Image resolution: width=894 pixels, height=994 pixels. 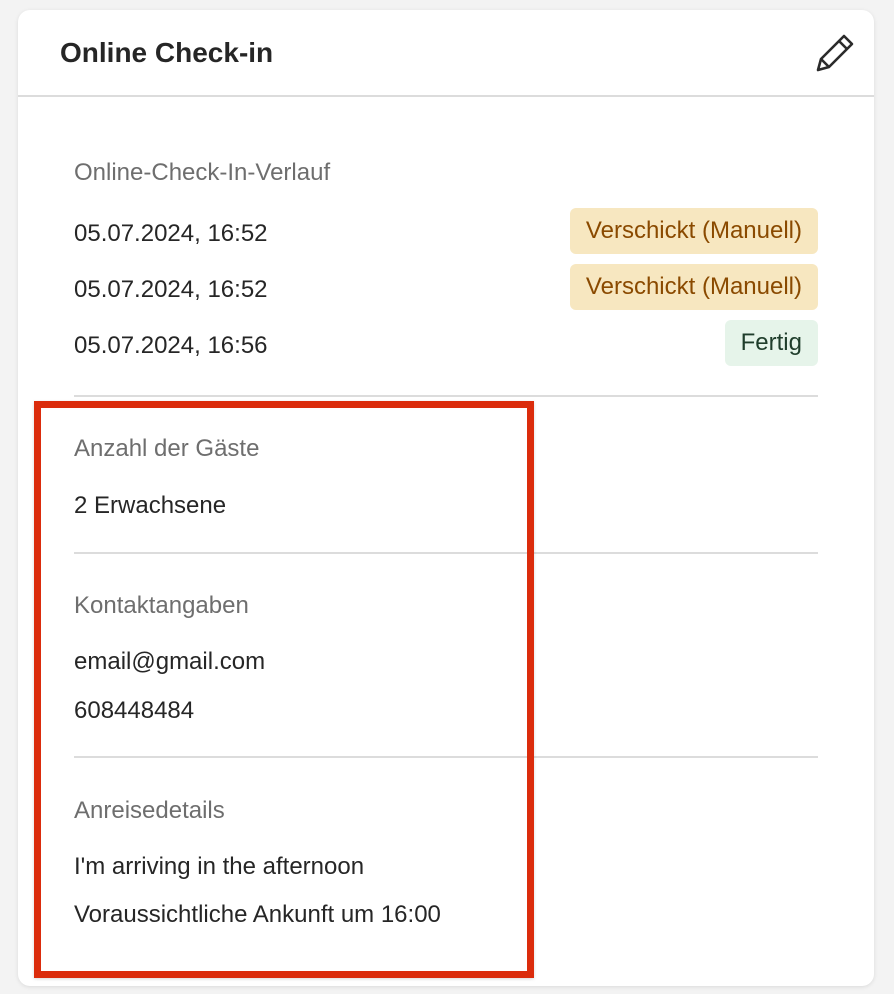 I want to click on pencil-icon, so click(x=835, y=53).